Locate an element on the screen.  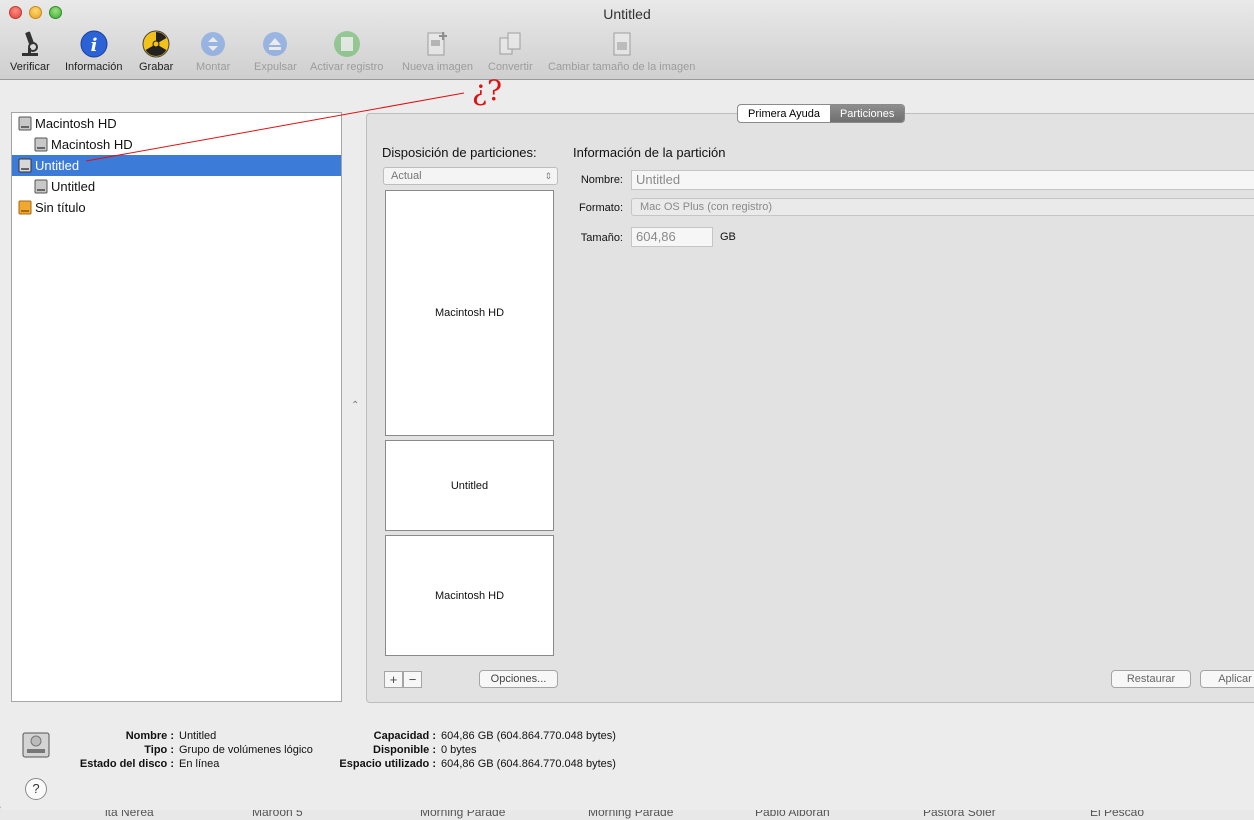
detail-used-value: 604,86 GB (604.864.770.048 bytes) is located at coordinates (528, 764).